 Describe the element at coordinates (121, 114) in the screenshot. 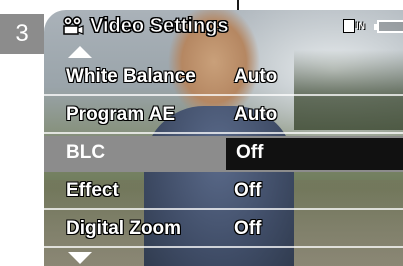

I see `menu-item-label: Program AE` at that location.